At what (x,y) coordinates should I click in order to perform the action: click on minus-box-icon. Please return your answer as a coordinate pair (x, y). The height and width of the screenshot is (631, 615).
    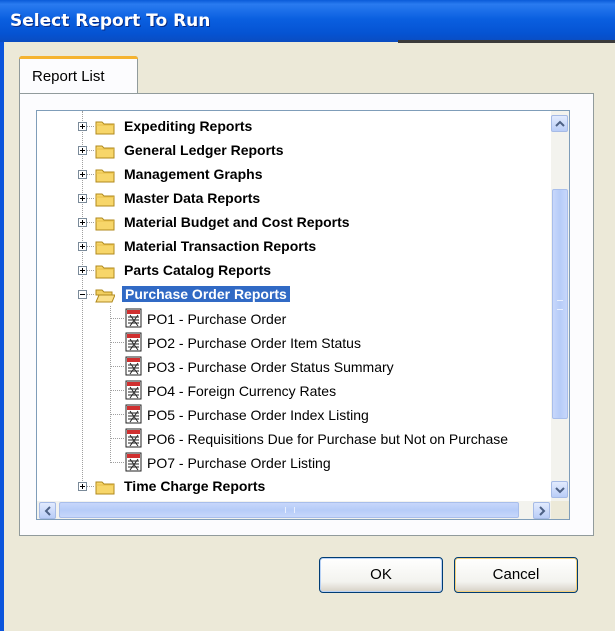
    Looking at the image, I should click on (82, 294).